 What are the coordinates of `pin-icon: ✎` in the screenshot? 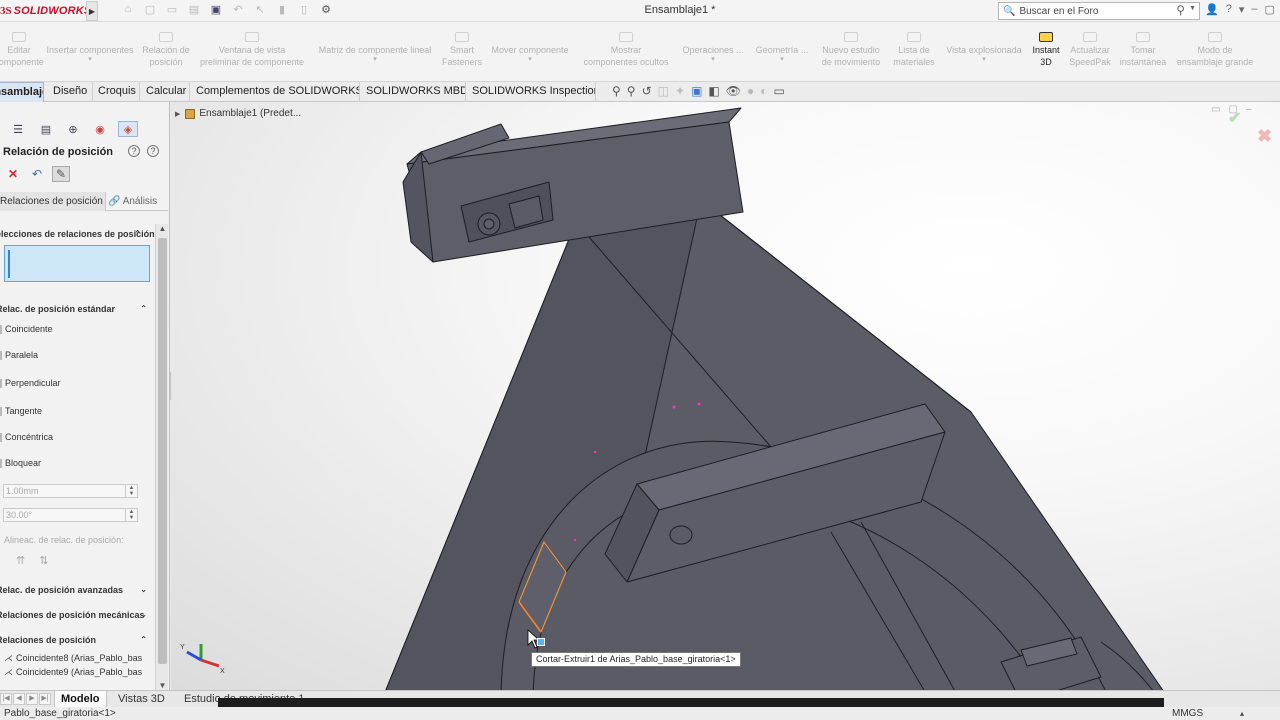 It's located at (61, 174).